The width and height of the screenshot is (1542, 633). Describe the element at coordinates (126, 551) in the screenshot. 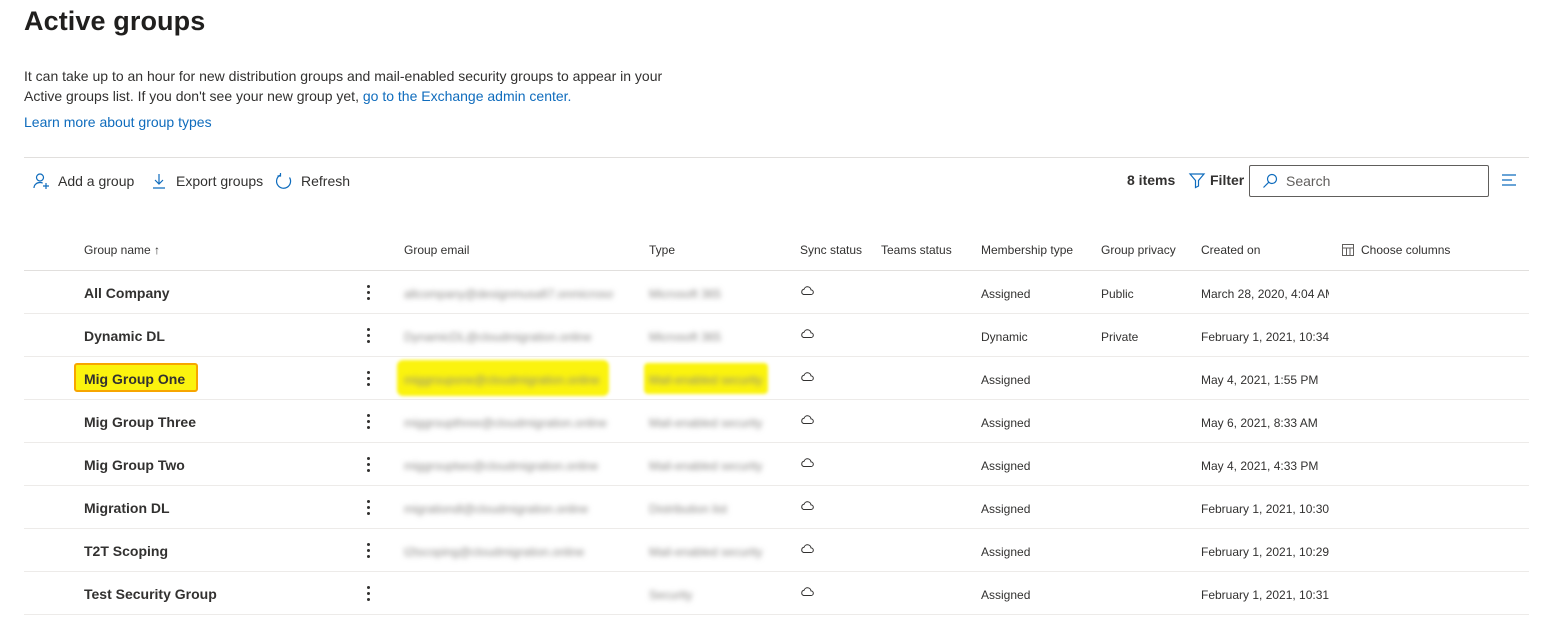

I see `group-name-link: T2T Scoping` at that location.